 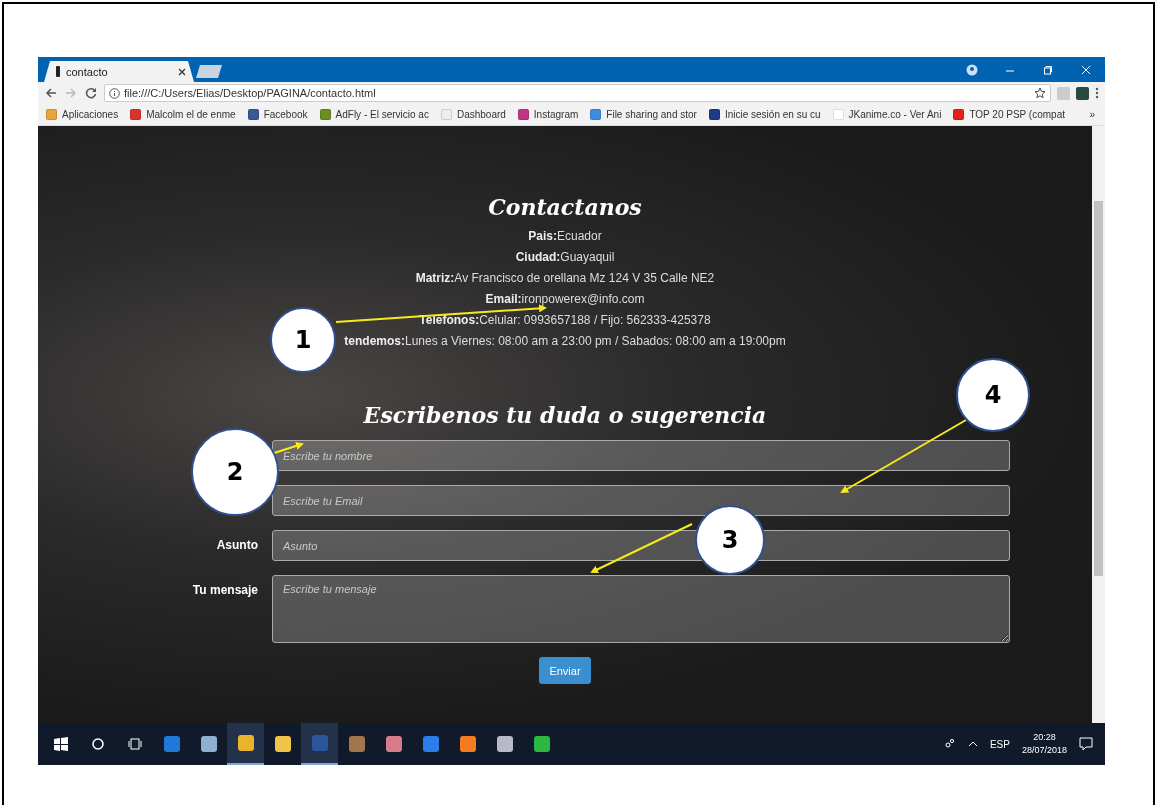 I want to click on notification-icon, so click(x=1086, y=744).